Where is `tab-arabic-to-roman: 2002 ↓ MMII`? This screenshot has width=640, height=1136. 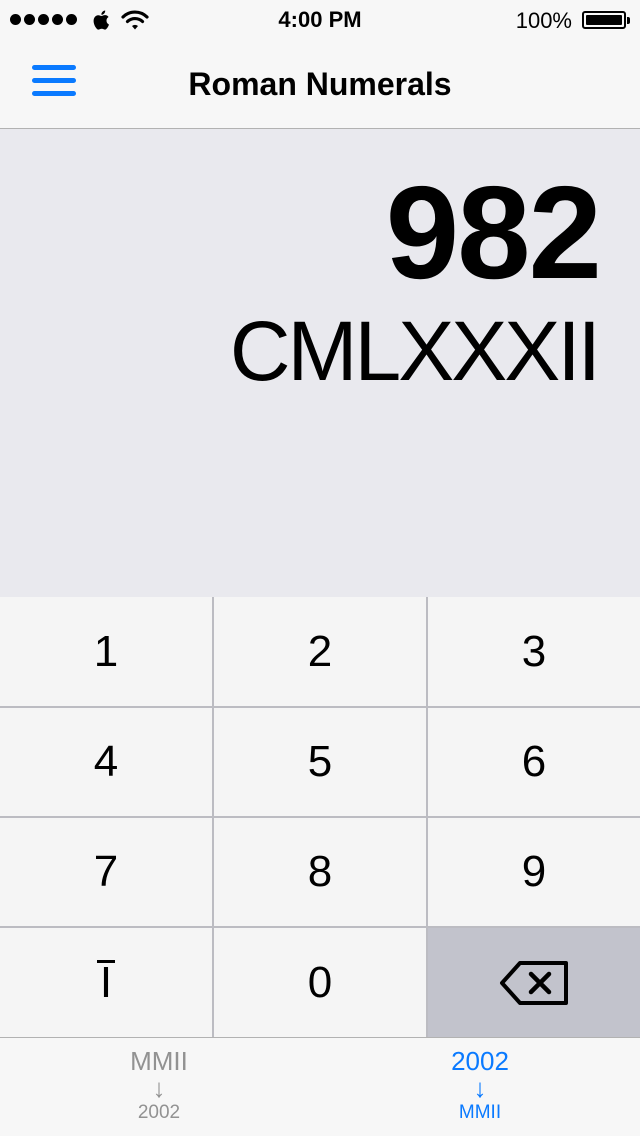 tab-arabic-to-roman: 2002 ↓ MMII is located at coordinates (480, 1086).